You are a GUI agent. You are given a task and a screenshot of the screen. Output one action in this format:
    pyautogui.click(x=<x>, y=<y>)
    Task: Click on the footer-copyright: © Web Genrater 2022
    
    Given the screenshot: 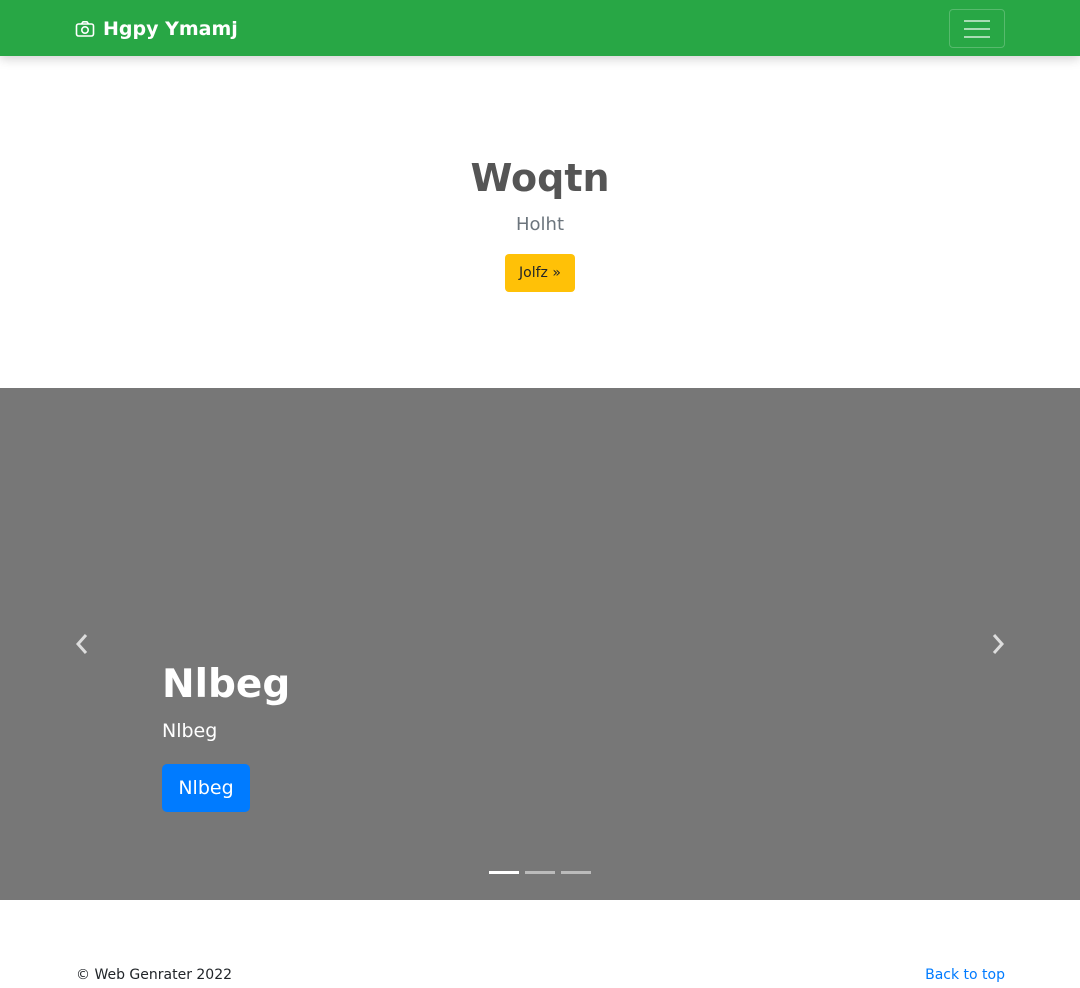 What is the action you would take?
    pyautogui.click(x=154, y=975)
    